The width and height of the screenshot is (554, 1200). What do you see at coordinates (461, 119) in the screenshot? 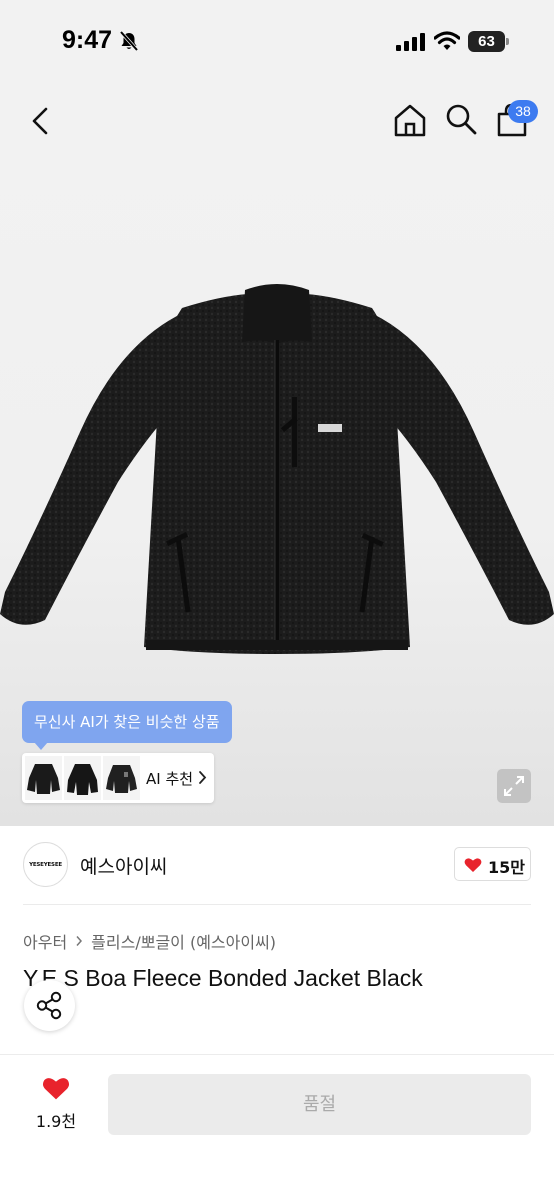
I see `search-icon` at bounding box center [461, 119].